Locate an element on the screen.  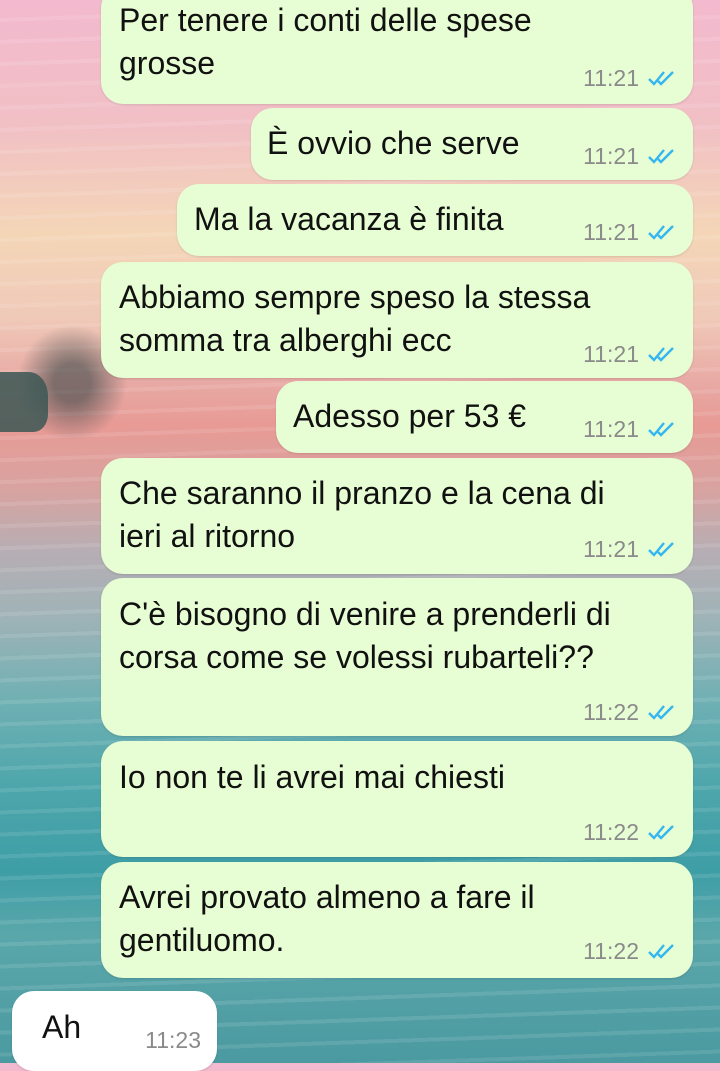
message-text-line: gentiluomo. is located at coordinates (202, 940).